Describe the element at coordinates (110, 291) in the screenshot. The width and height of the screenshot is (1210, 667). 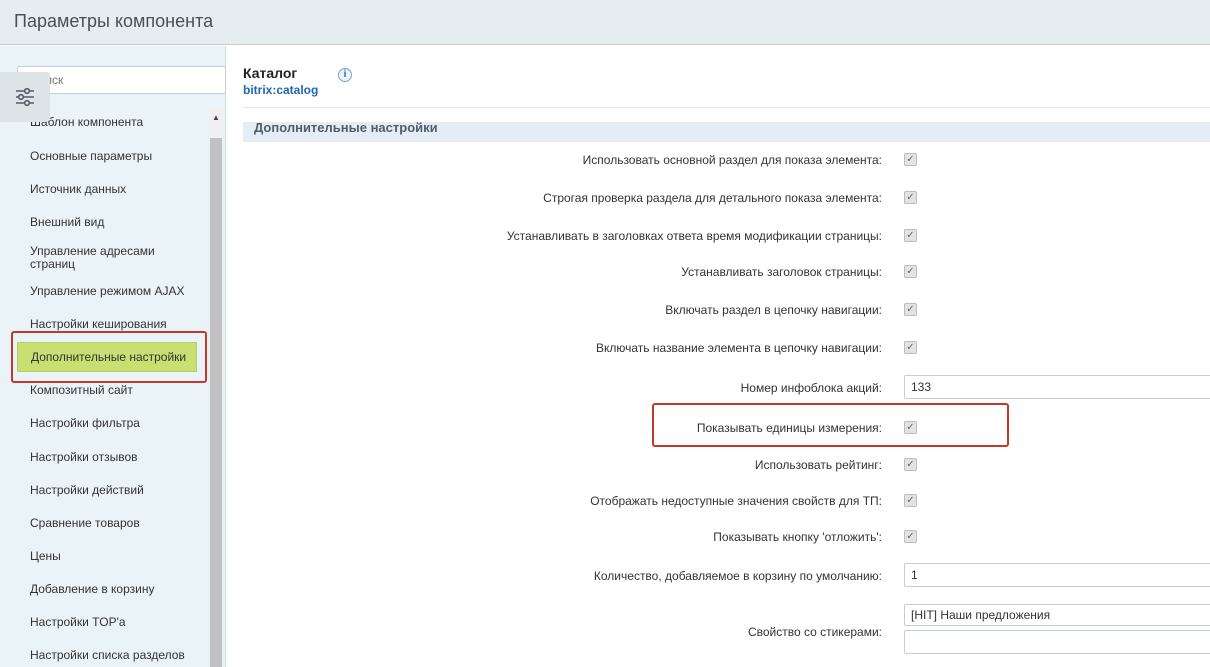
I see `sidebar-item-ajax: Управление режимом AJAX` at that location.